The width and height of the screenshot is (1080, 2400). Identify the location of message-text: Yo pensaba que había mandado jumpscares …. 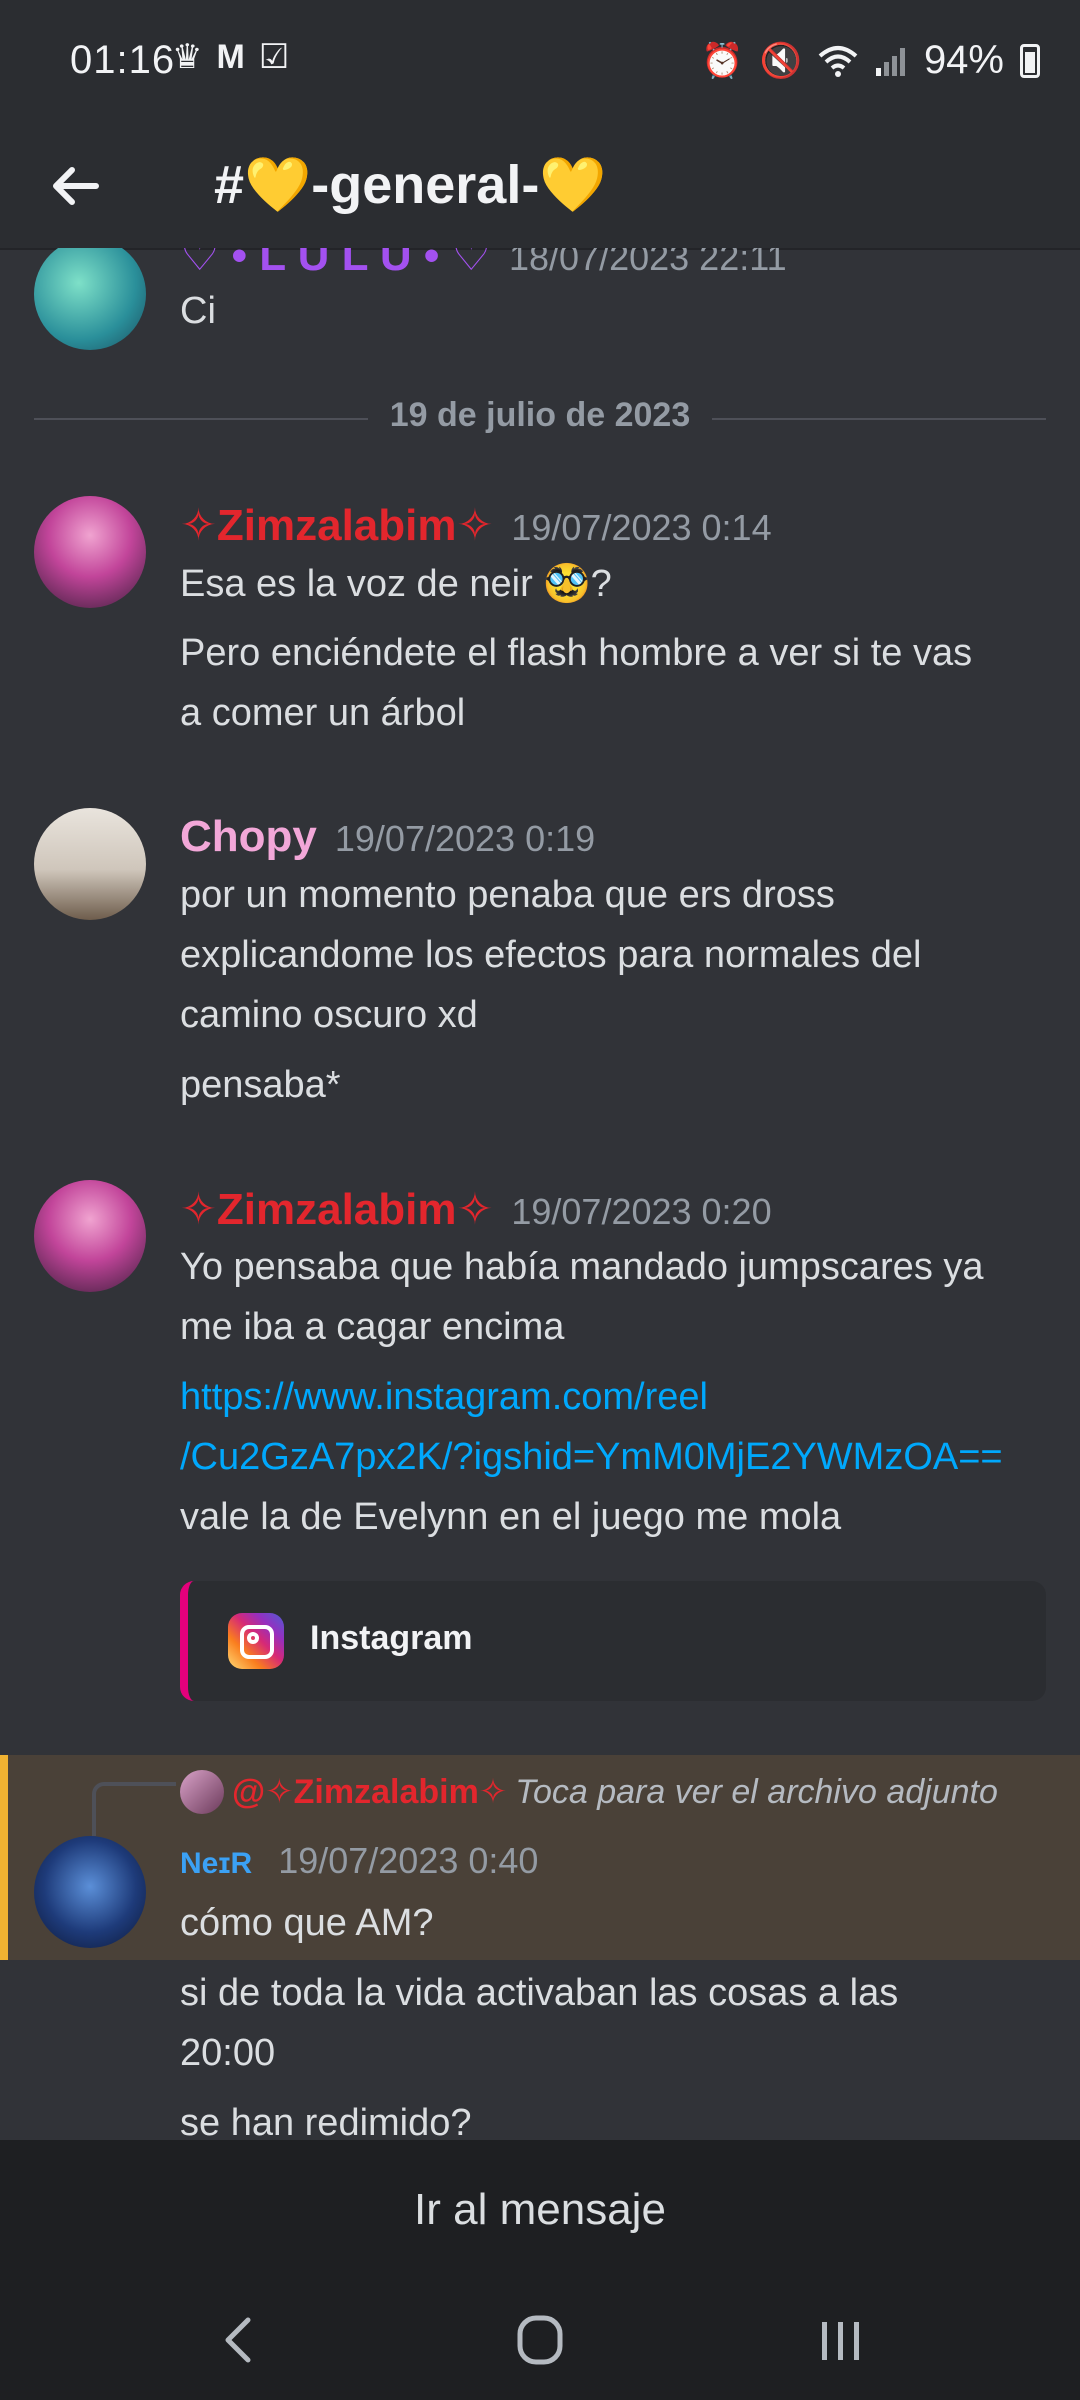
(582, 1267).